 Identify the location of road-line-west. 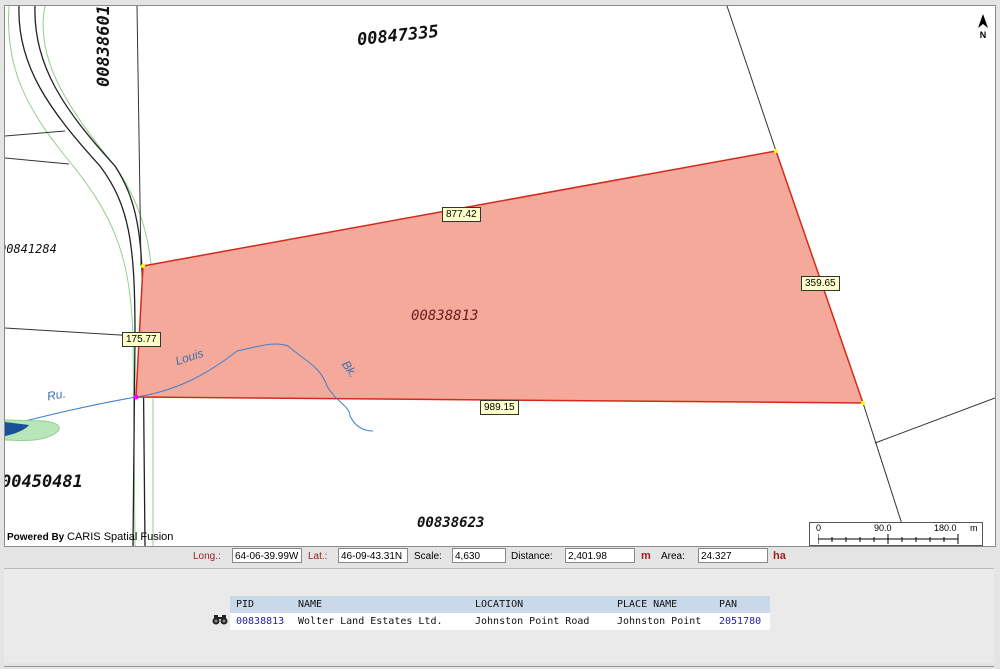
(77, 276).